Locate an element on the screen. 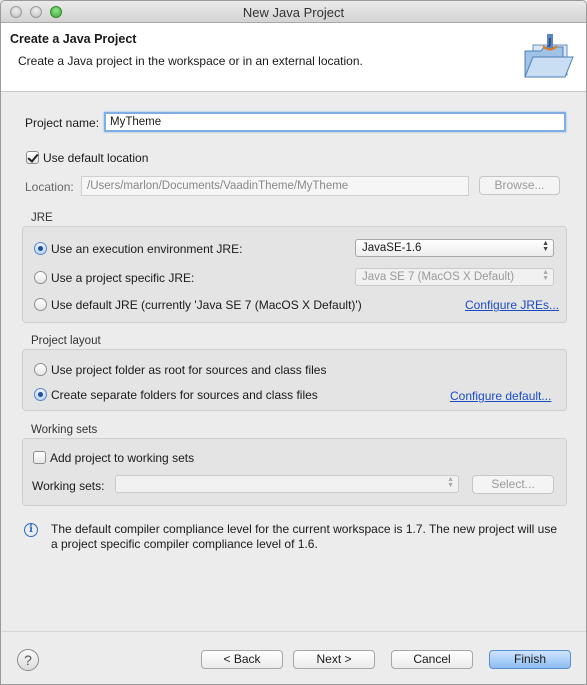 This screenshot has height=685, width=587. svg-text: J is located at coordinates (549, 42).